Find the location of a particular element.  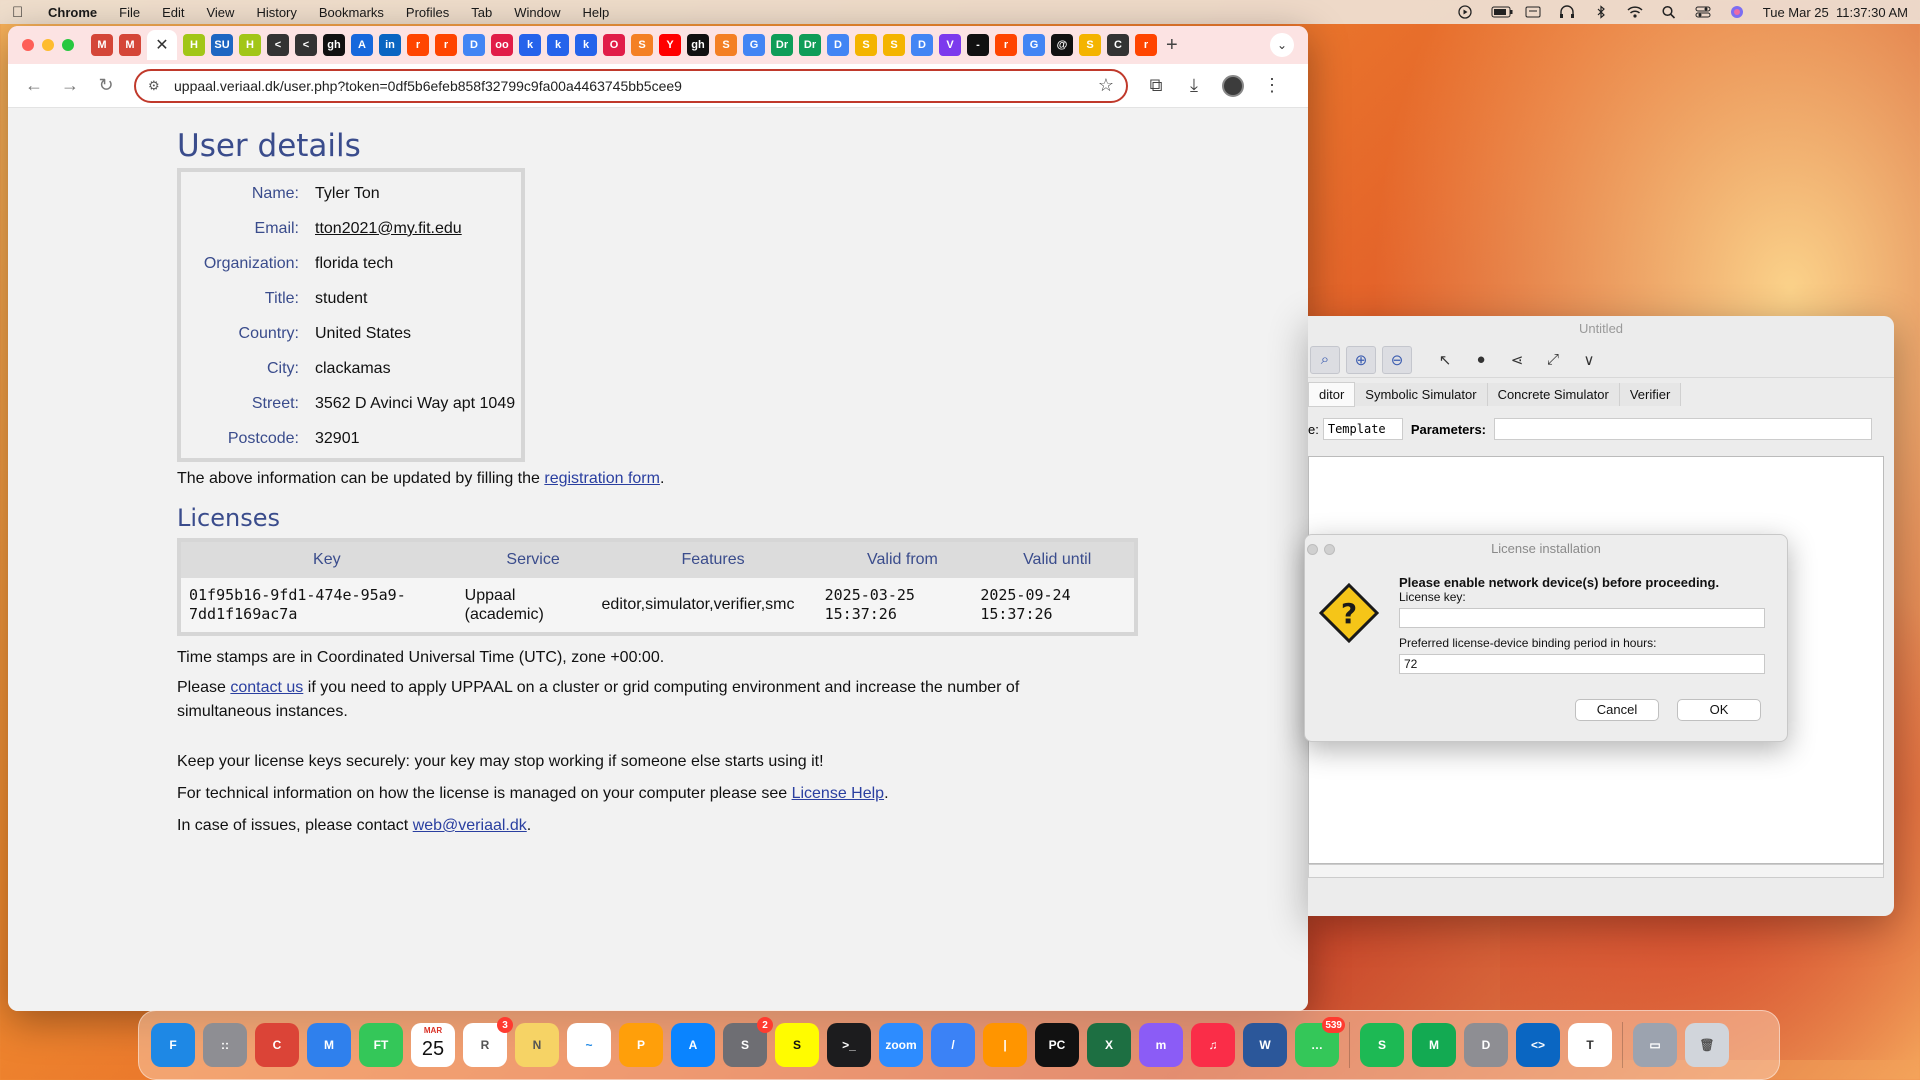

control-center-icon is located at coordinates (1703, 12).